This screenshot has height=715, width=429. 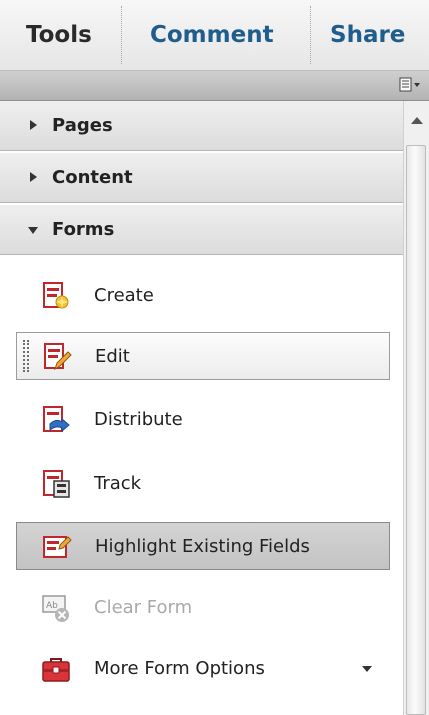 What do you see at coordinates (56, 669) in the screenshot?
I see `toolbox-icon` at bounding box center [56, 669].